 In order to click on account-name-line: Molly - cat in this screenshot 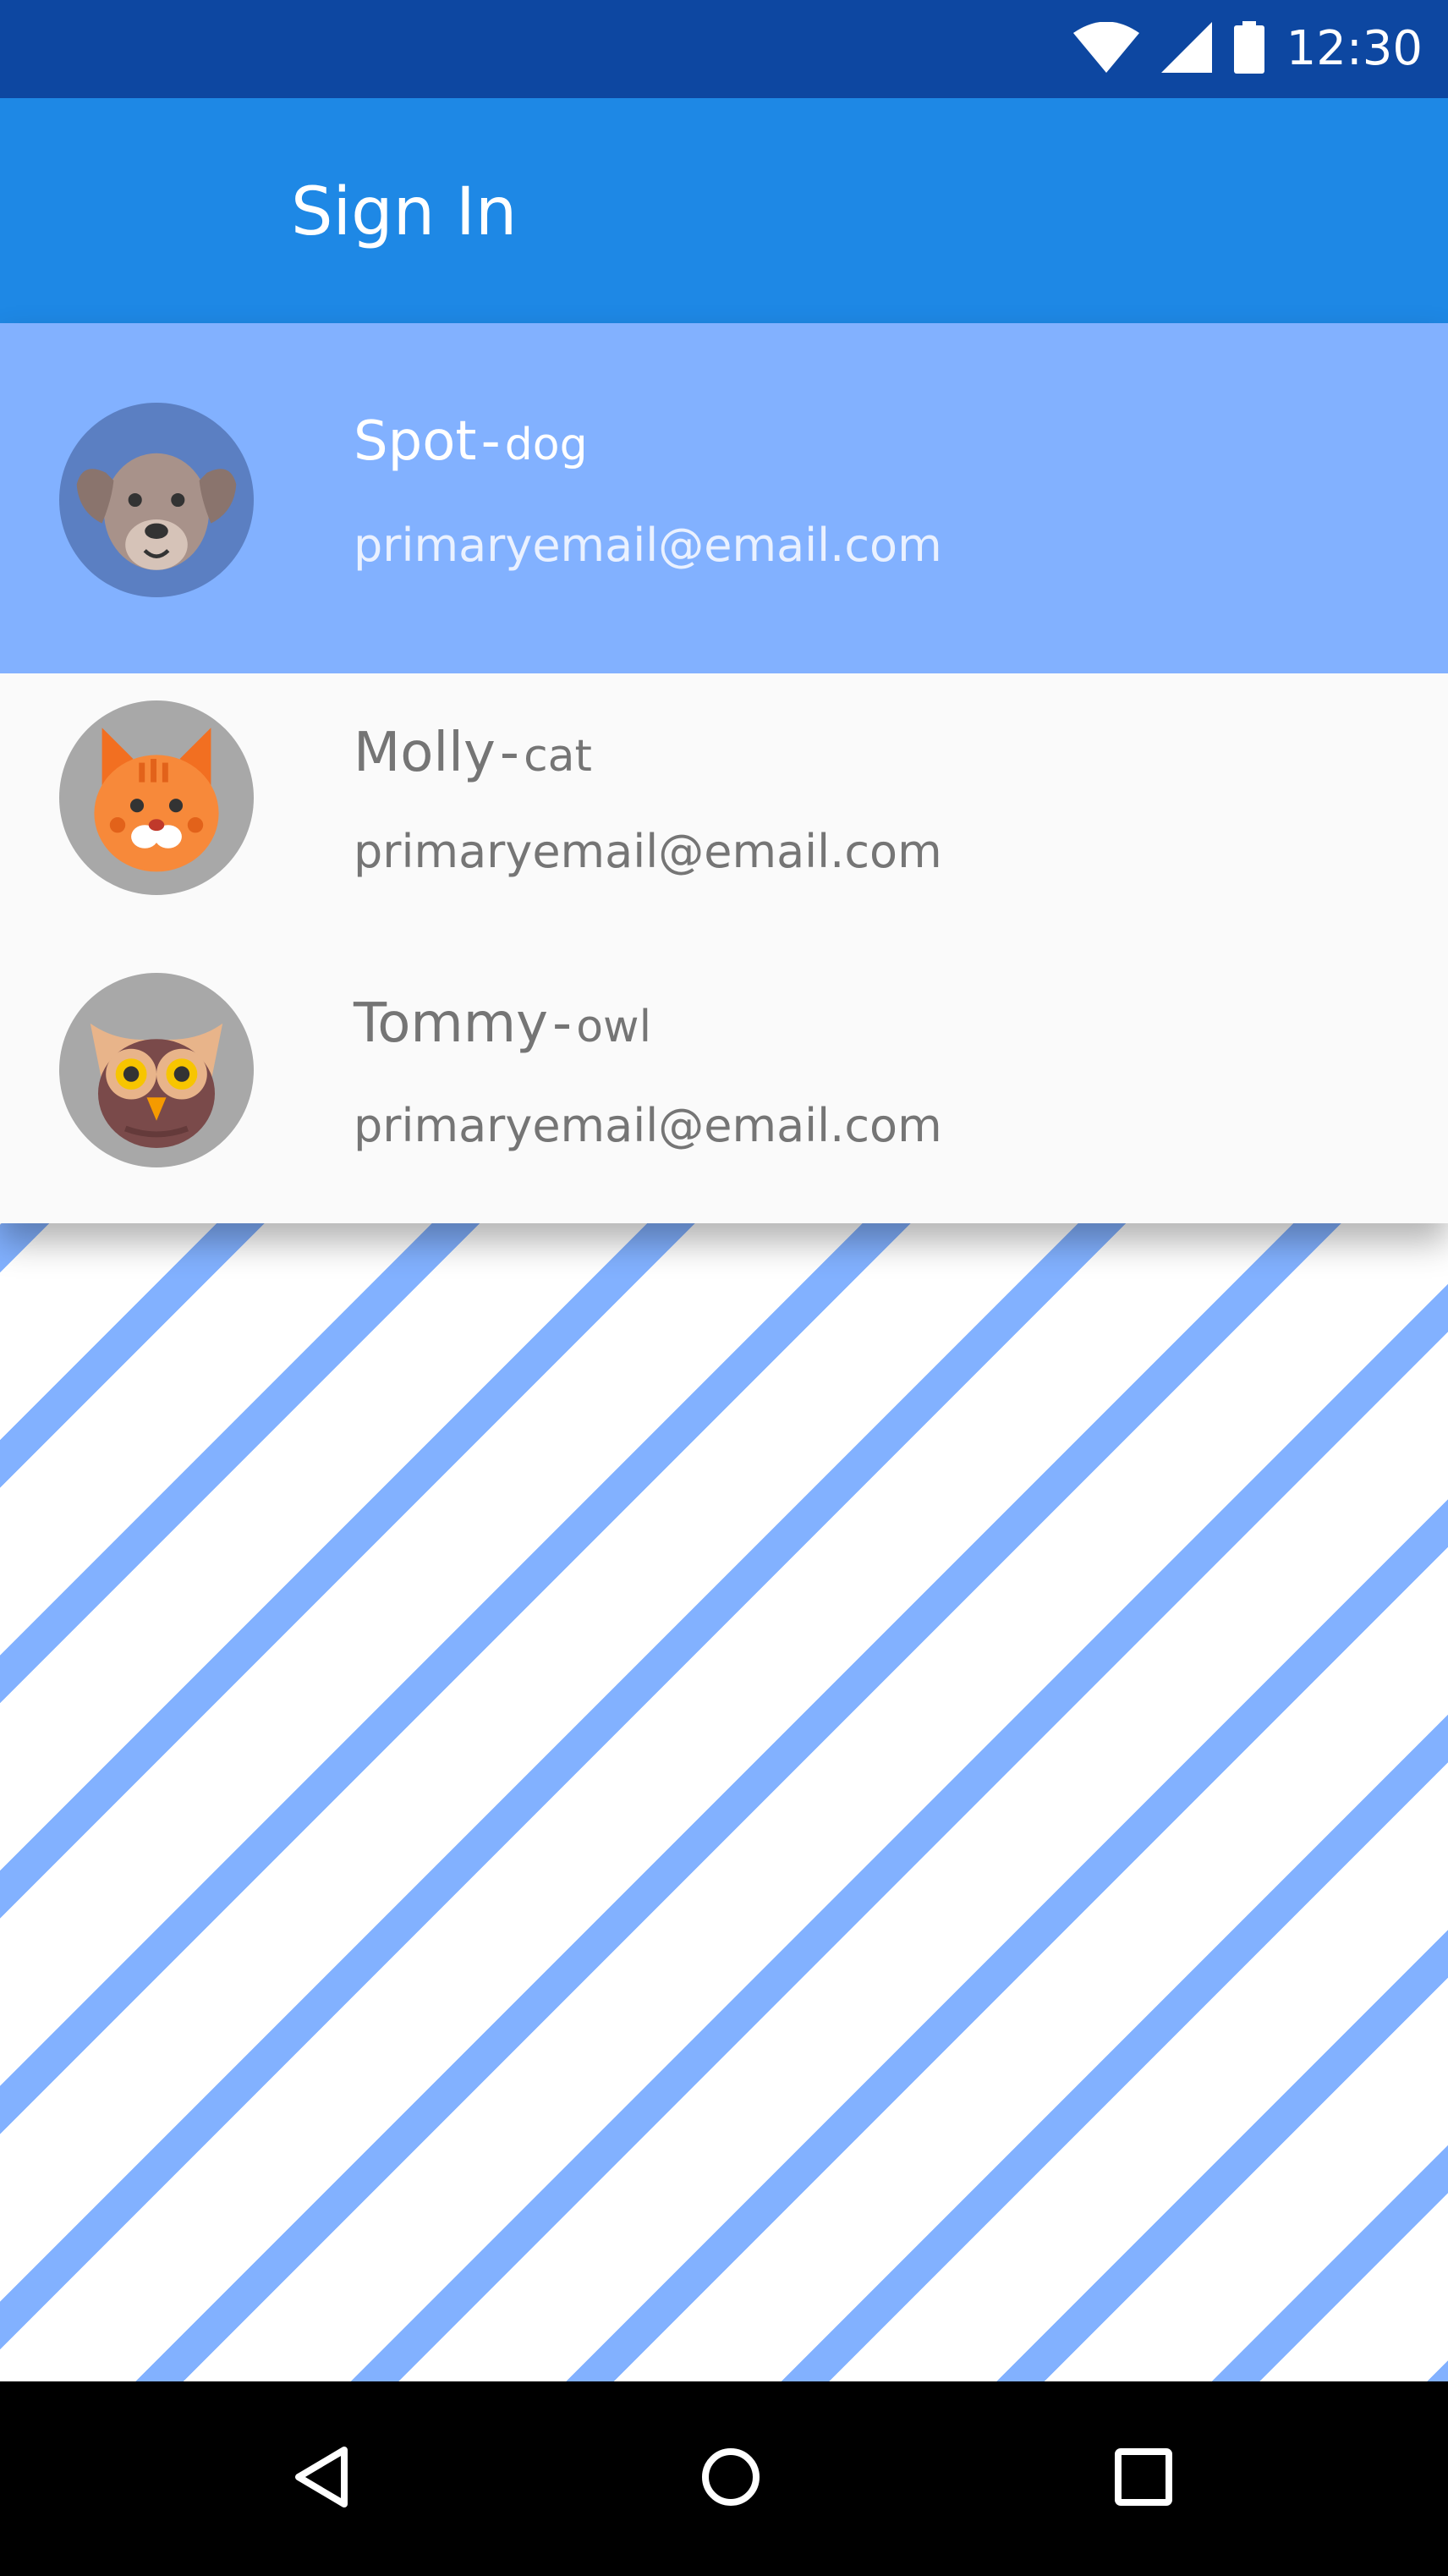, I will do `click(473, 760)`.